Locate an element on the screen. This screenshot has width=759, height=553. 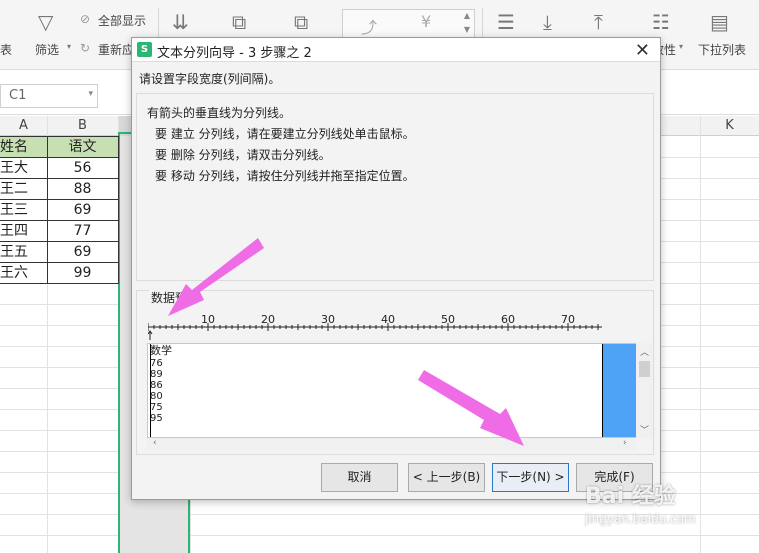
instruction-line: 要 建立 分列线，请在要建立分列线处单击鼠标。 is located at coordinates (285, 134).